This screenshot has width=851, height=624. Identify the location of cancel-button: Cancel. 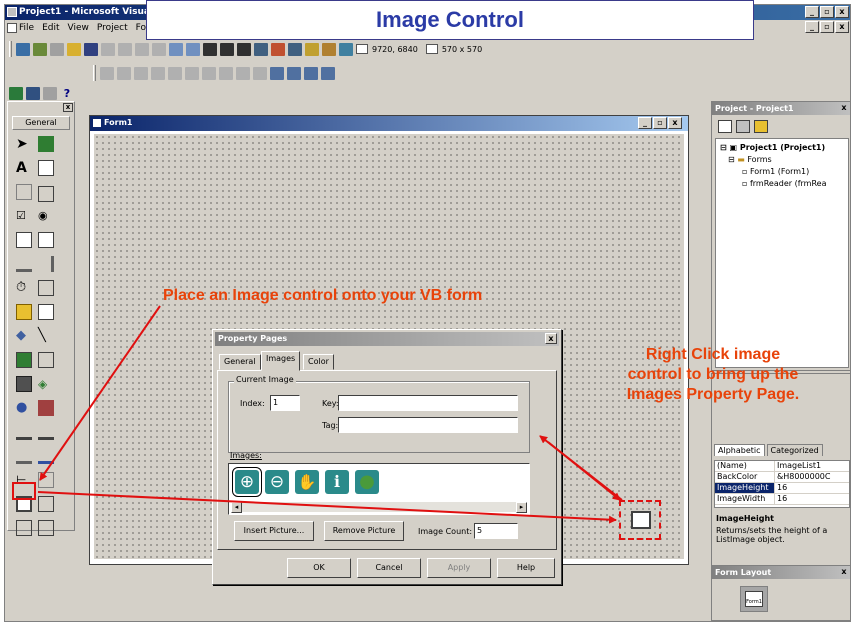
(389, 568).